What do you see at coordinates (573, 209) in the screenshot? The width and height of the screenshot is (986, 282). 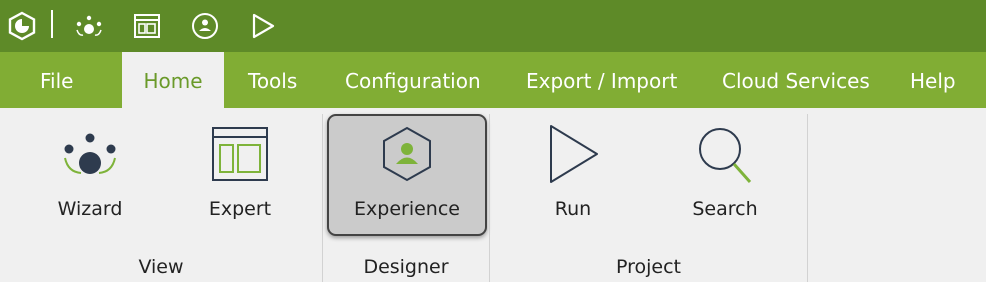 I see `run-label: Run` at bounding box center [573, 209].